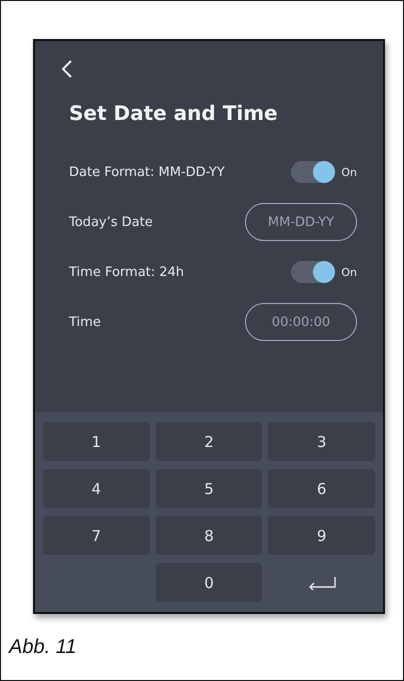  What do you see at coordinates (96, 535) in the screenshot?
I see `key-button: 7` at bounding box center [96, 535].